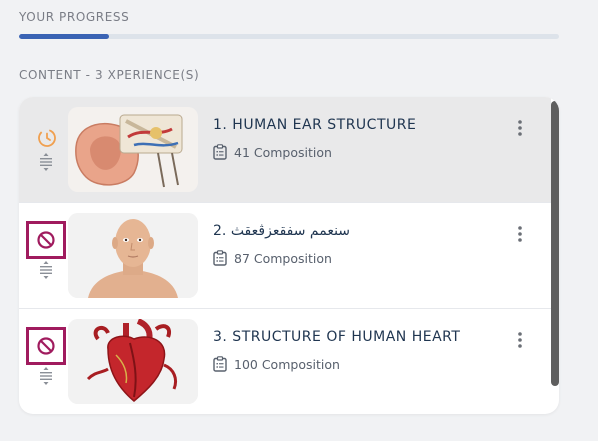 This screenshot has width=598, height=441. What do you see at coordinates (133, 255) in the screenshot?
I see `human-head-thumbnail` at bounding box center [133, 255].